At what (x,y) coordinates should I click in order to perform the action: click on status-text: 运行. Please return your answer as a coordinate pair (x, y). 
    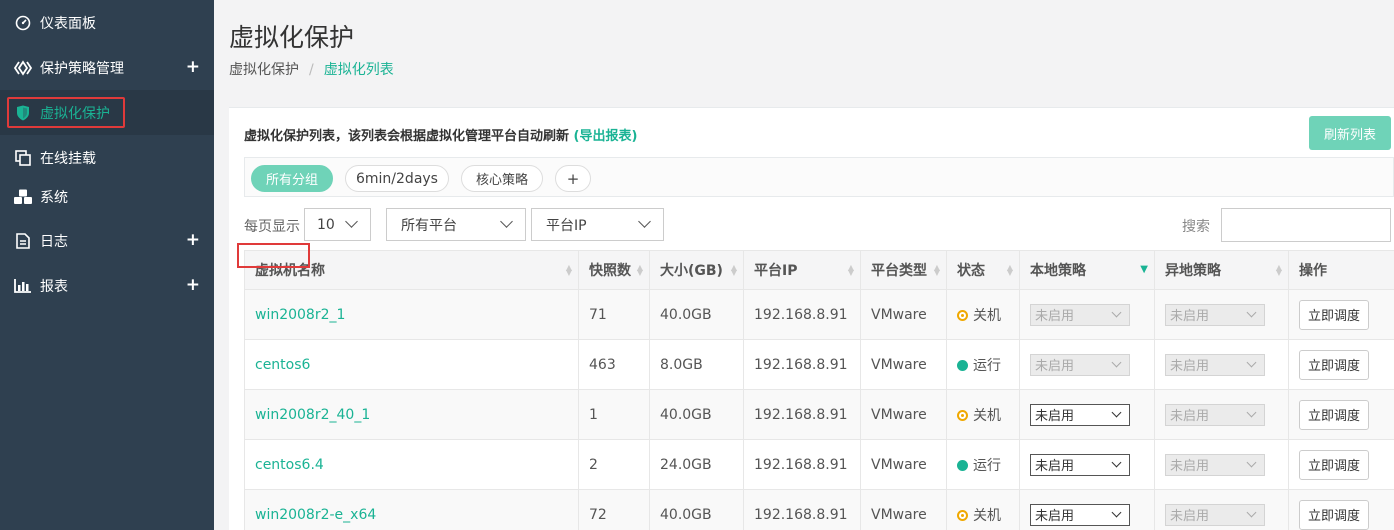
    Looking at the image, I should click on (987, 465).